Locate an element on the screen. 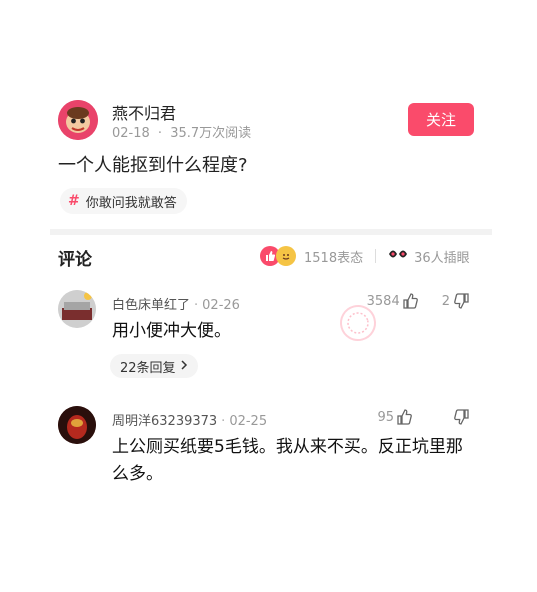 The height and width of the screenshot is (592, 537). comment-item: 白色床单红了 · 02-26 3584 2 用小便冲大便。 22条回复 is located at coordinates (266, 335).